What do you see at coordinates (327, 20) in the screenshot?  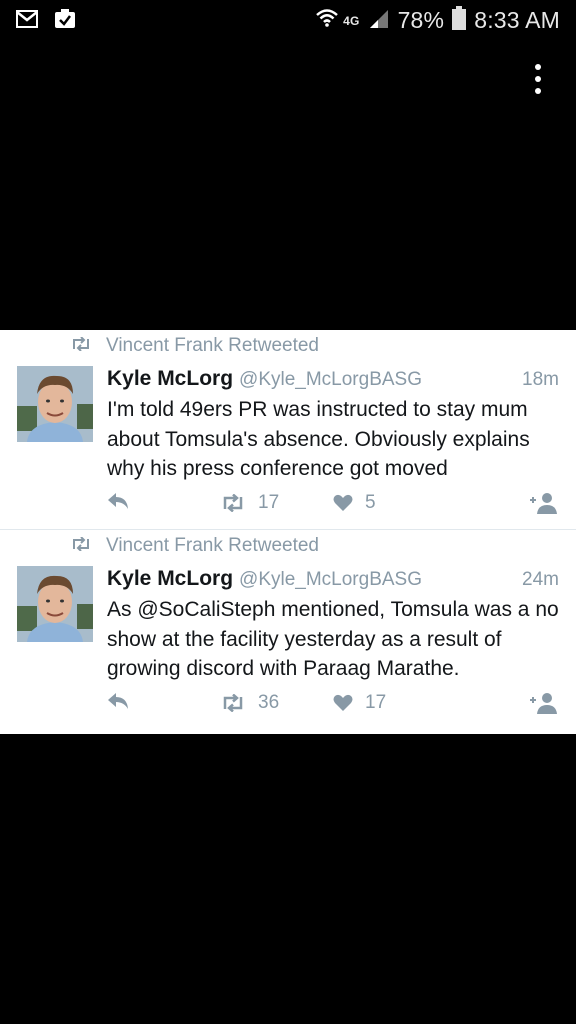 I see `wifi-icon` at bounding box center [327, 20].